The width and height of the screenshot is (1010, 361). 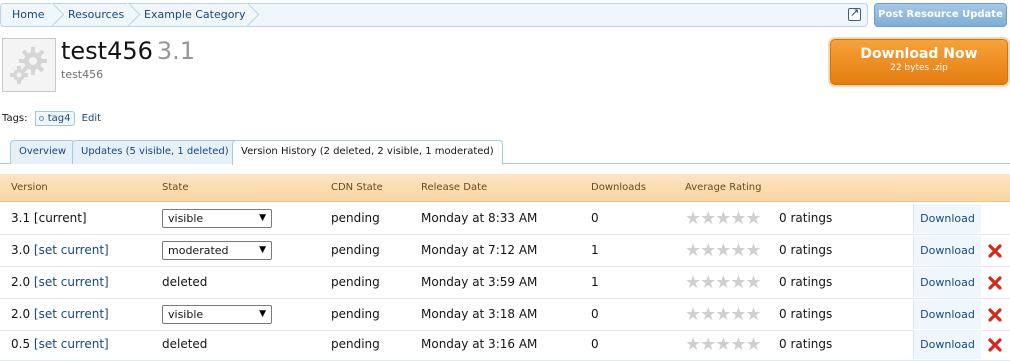 What do you see at coordinates (919, 54) in the screenshot?
I see `download-now-label: Download Now` at bounding box center [919, 54].